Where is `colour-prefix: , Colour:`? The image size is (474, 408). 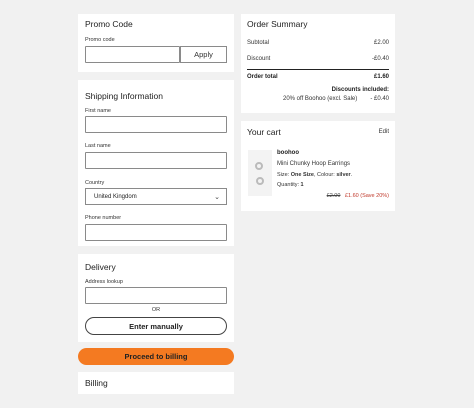 colour-prefix: , Colour: is located at coordinates (325, 175).